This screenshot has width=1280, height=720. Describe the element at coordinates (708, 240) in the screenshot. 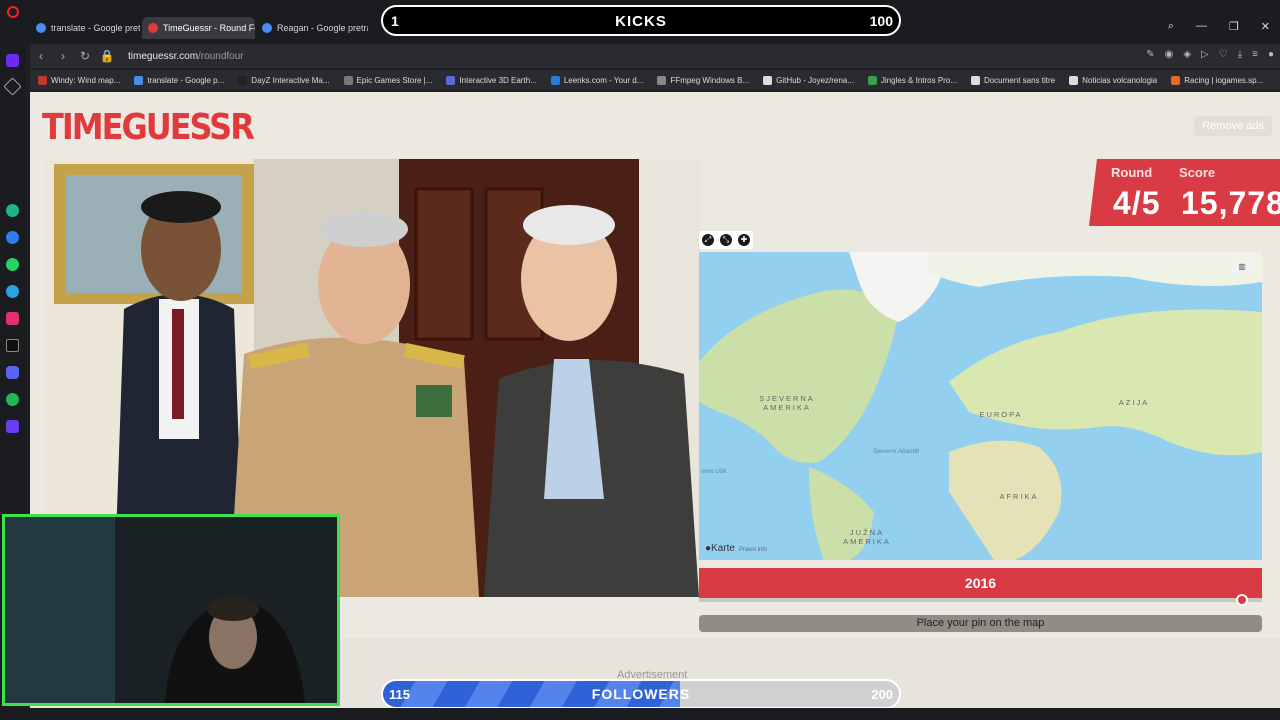

I see `expand-icon: ⤢` at that location.